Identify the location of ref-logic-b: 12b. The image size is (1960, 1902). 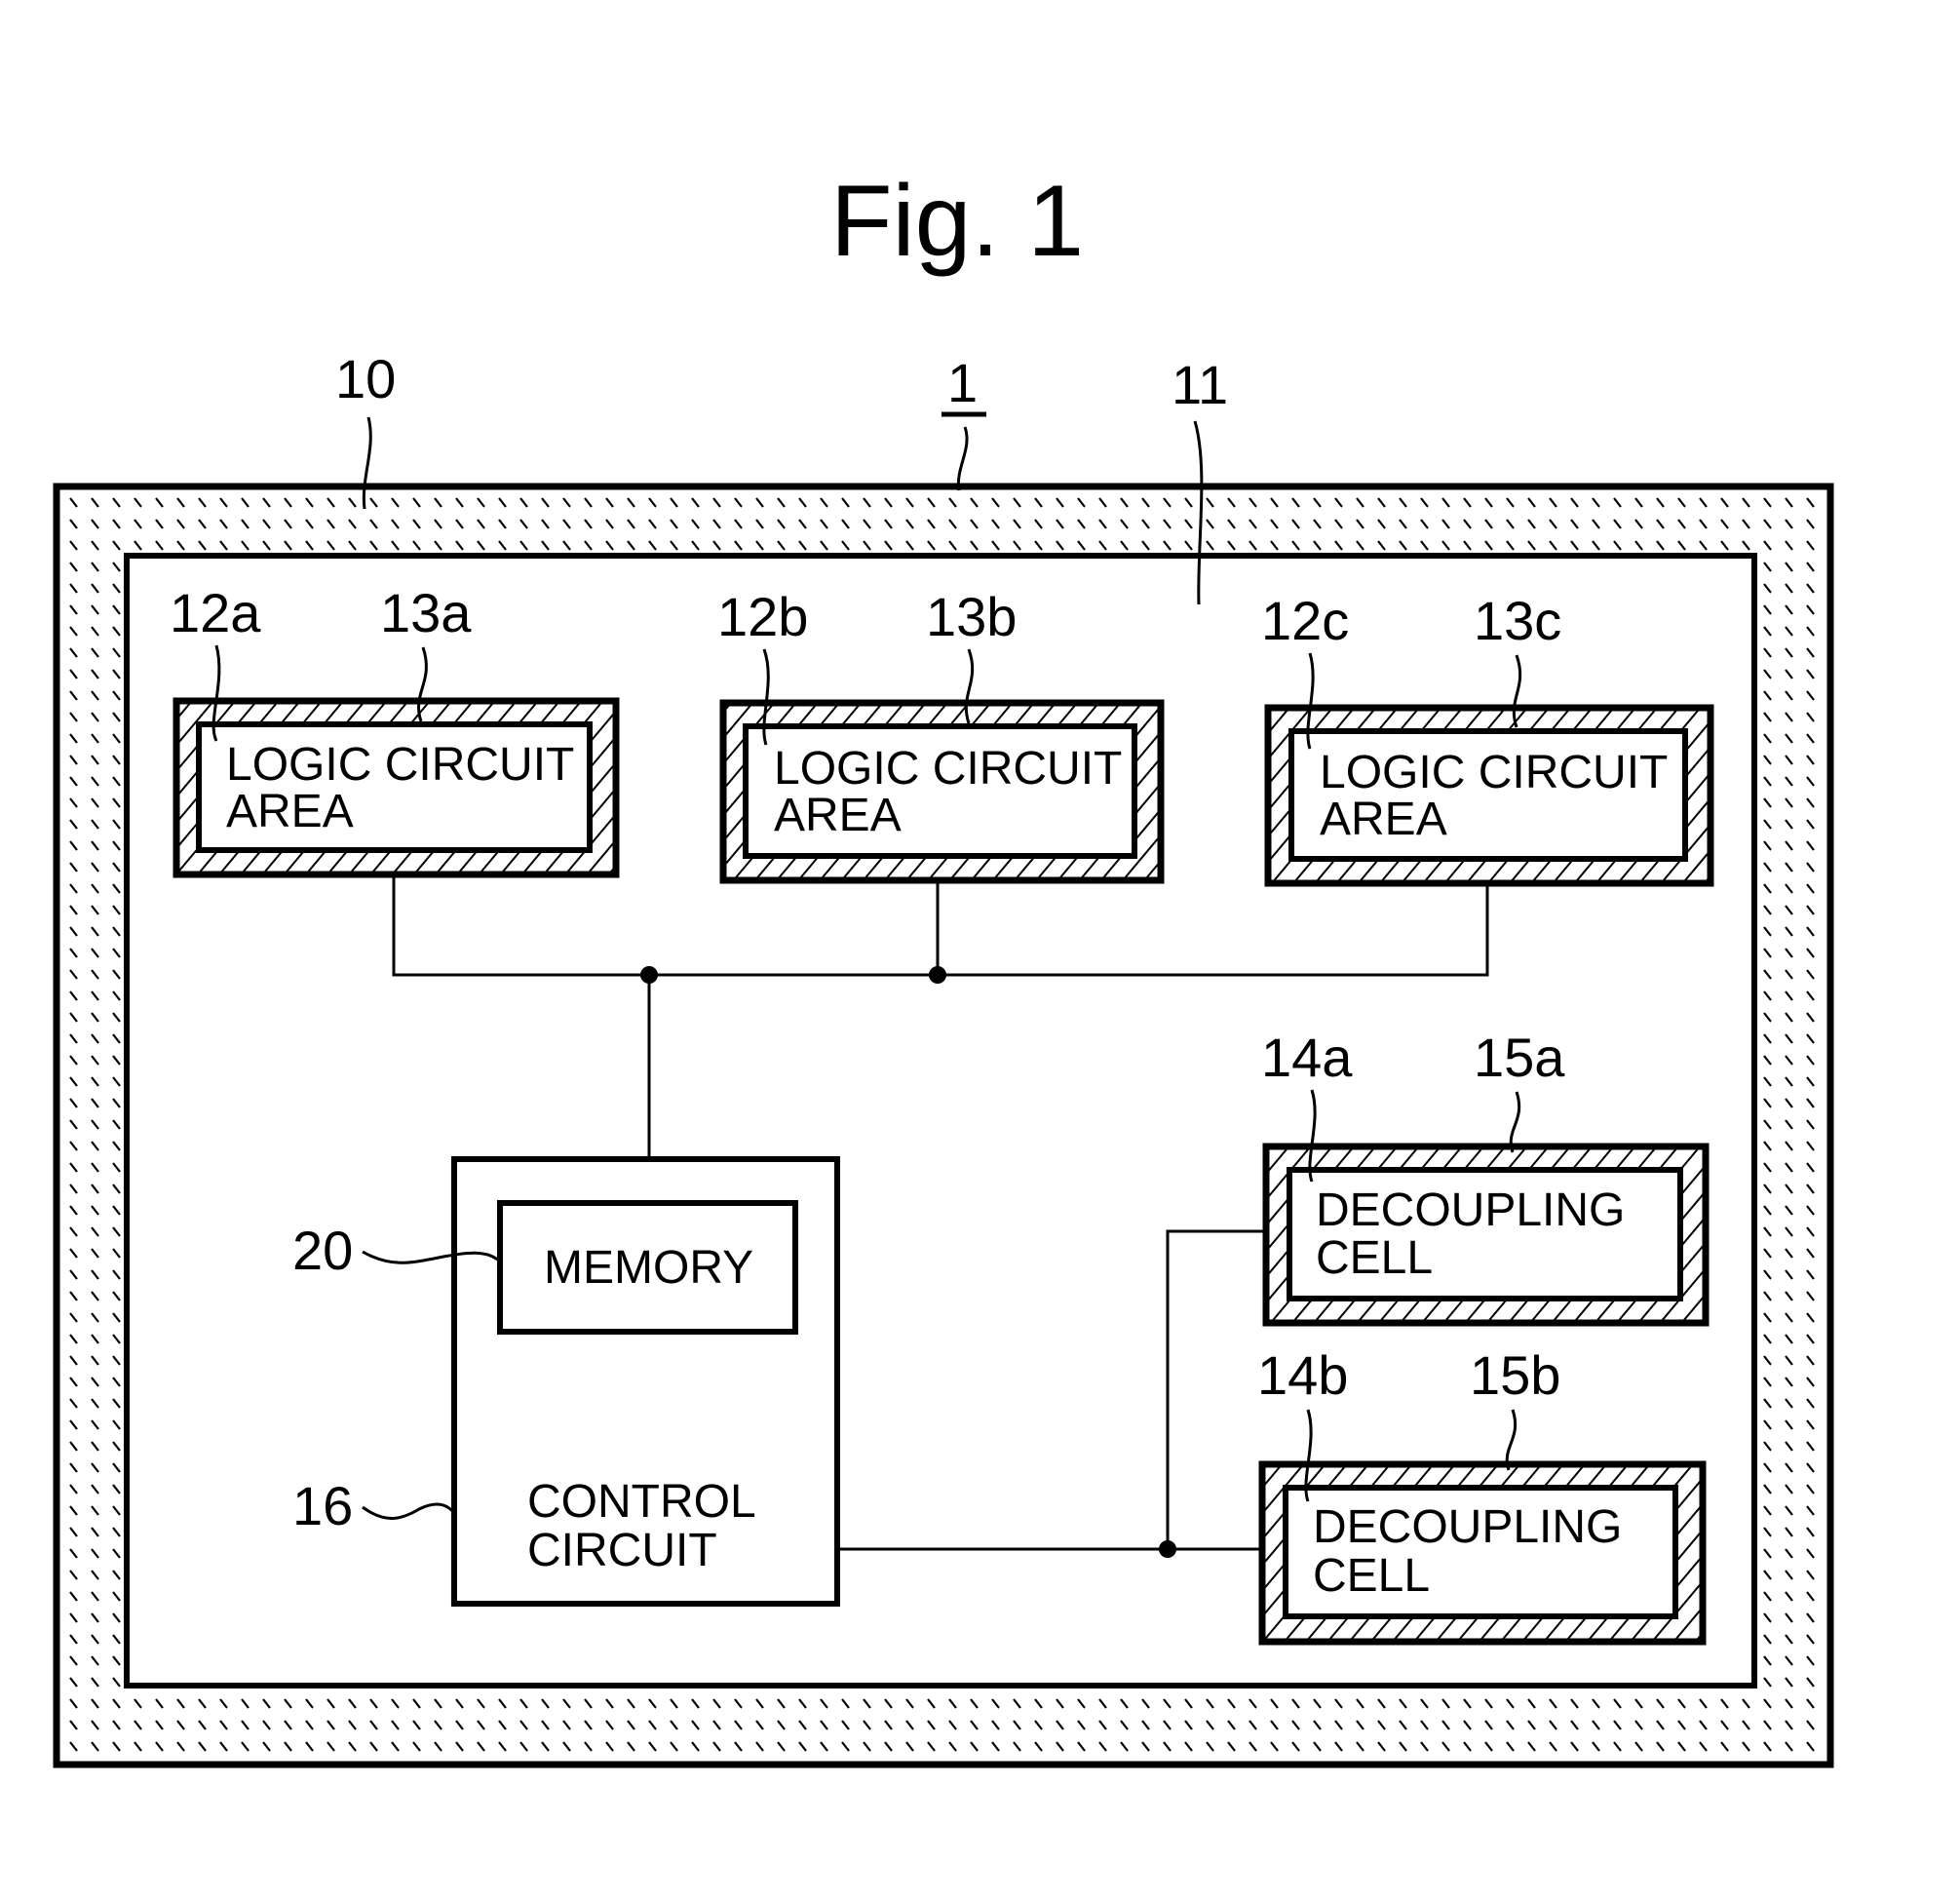
(763, 616).